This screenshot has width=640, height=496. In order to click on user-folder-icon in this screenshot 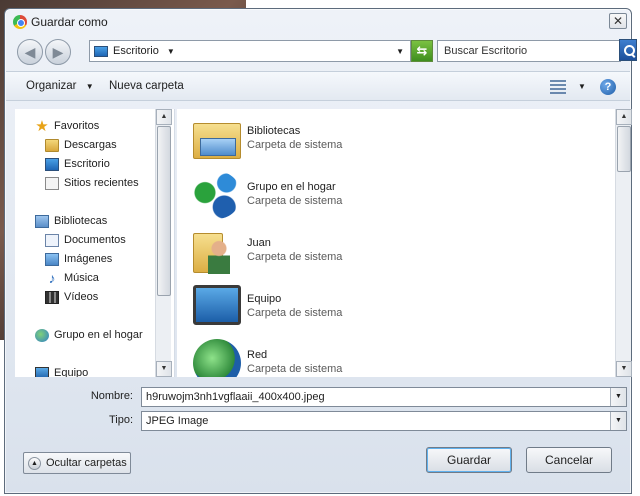, I will do `click(211, 253)`.